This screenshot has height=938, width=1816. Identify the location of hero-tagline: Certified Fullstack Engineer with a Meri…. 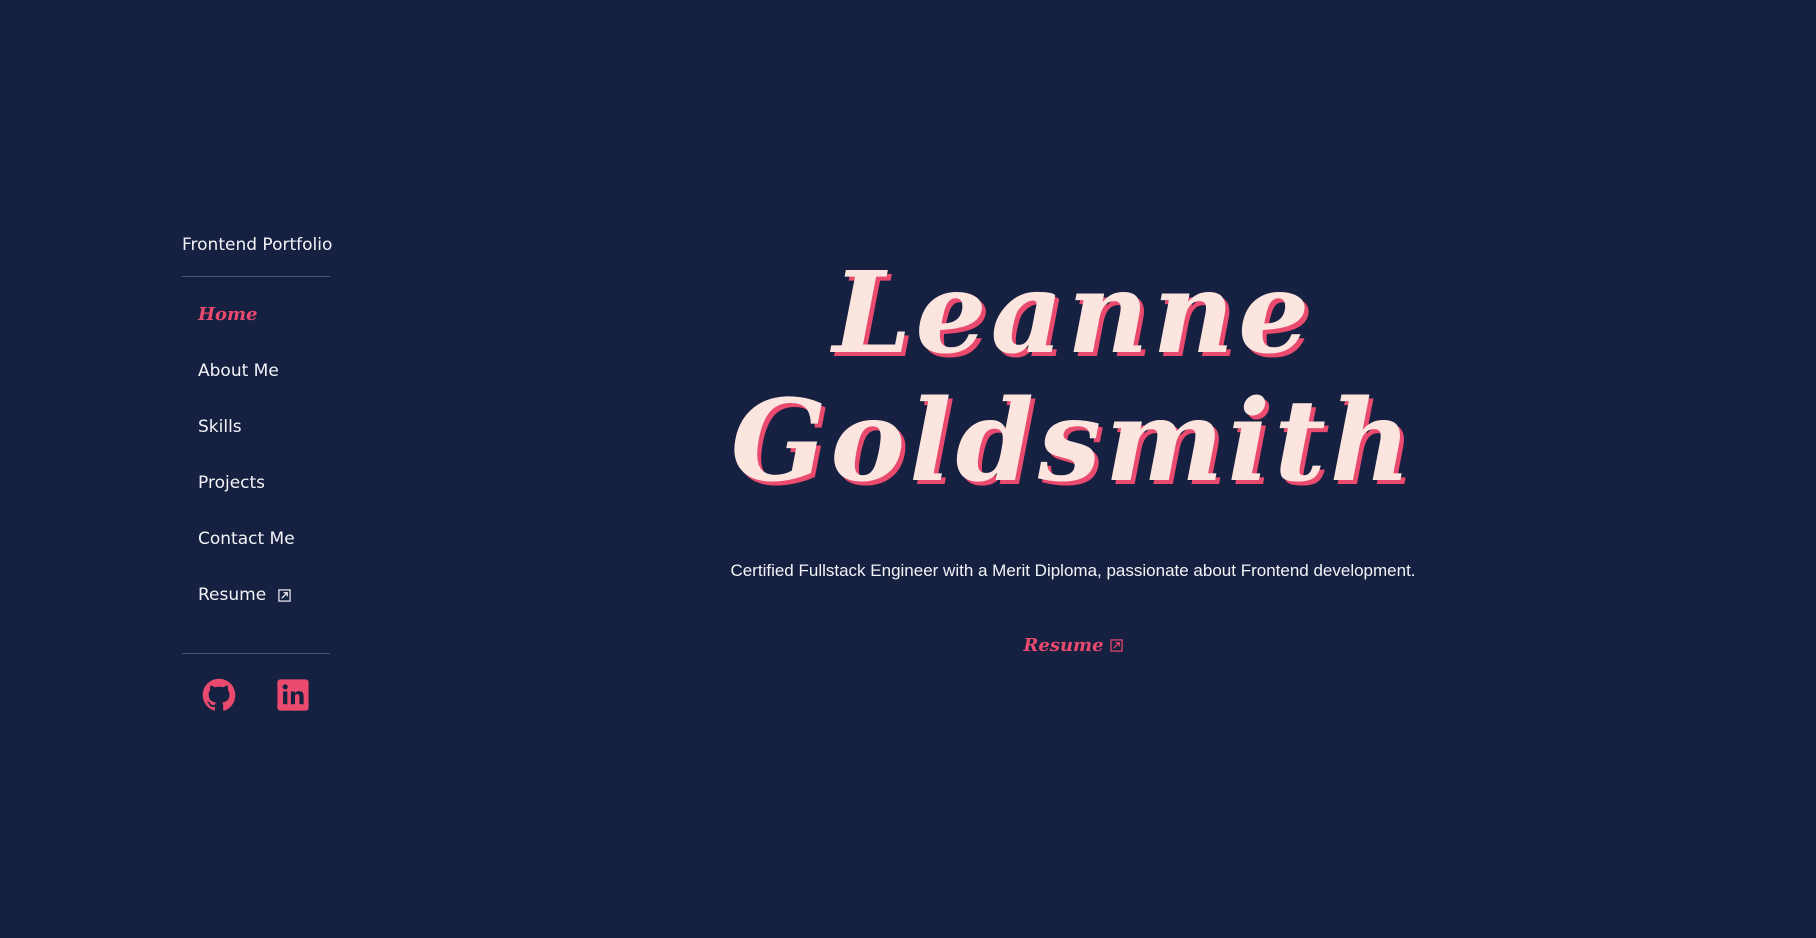
(1073, 570).